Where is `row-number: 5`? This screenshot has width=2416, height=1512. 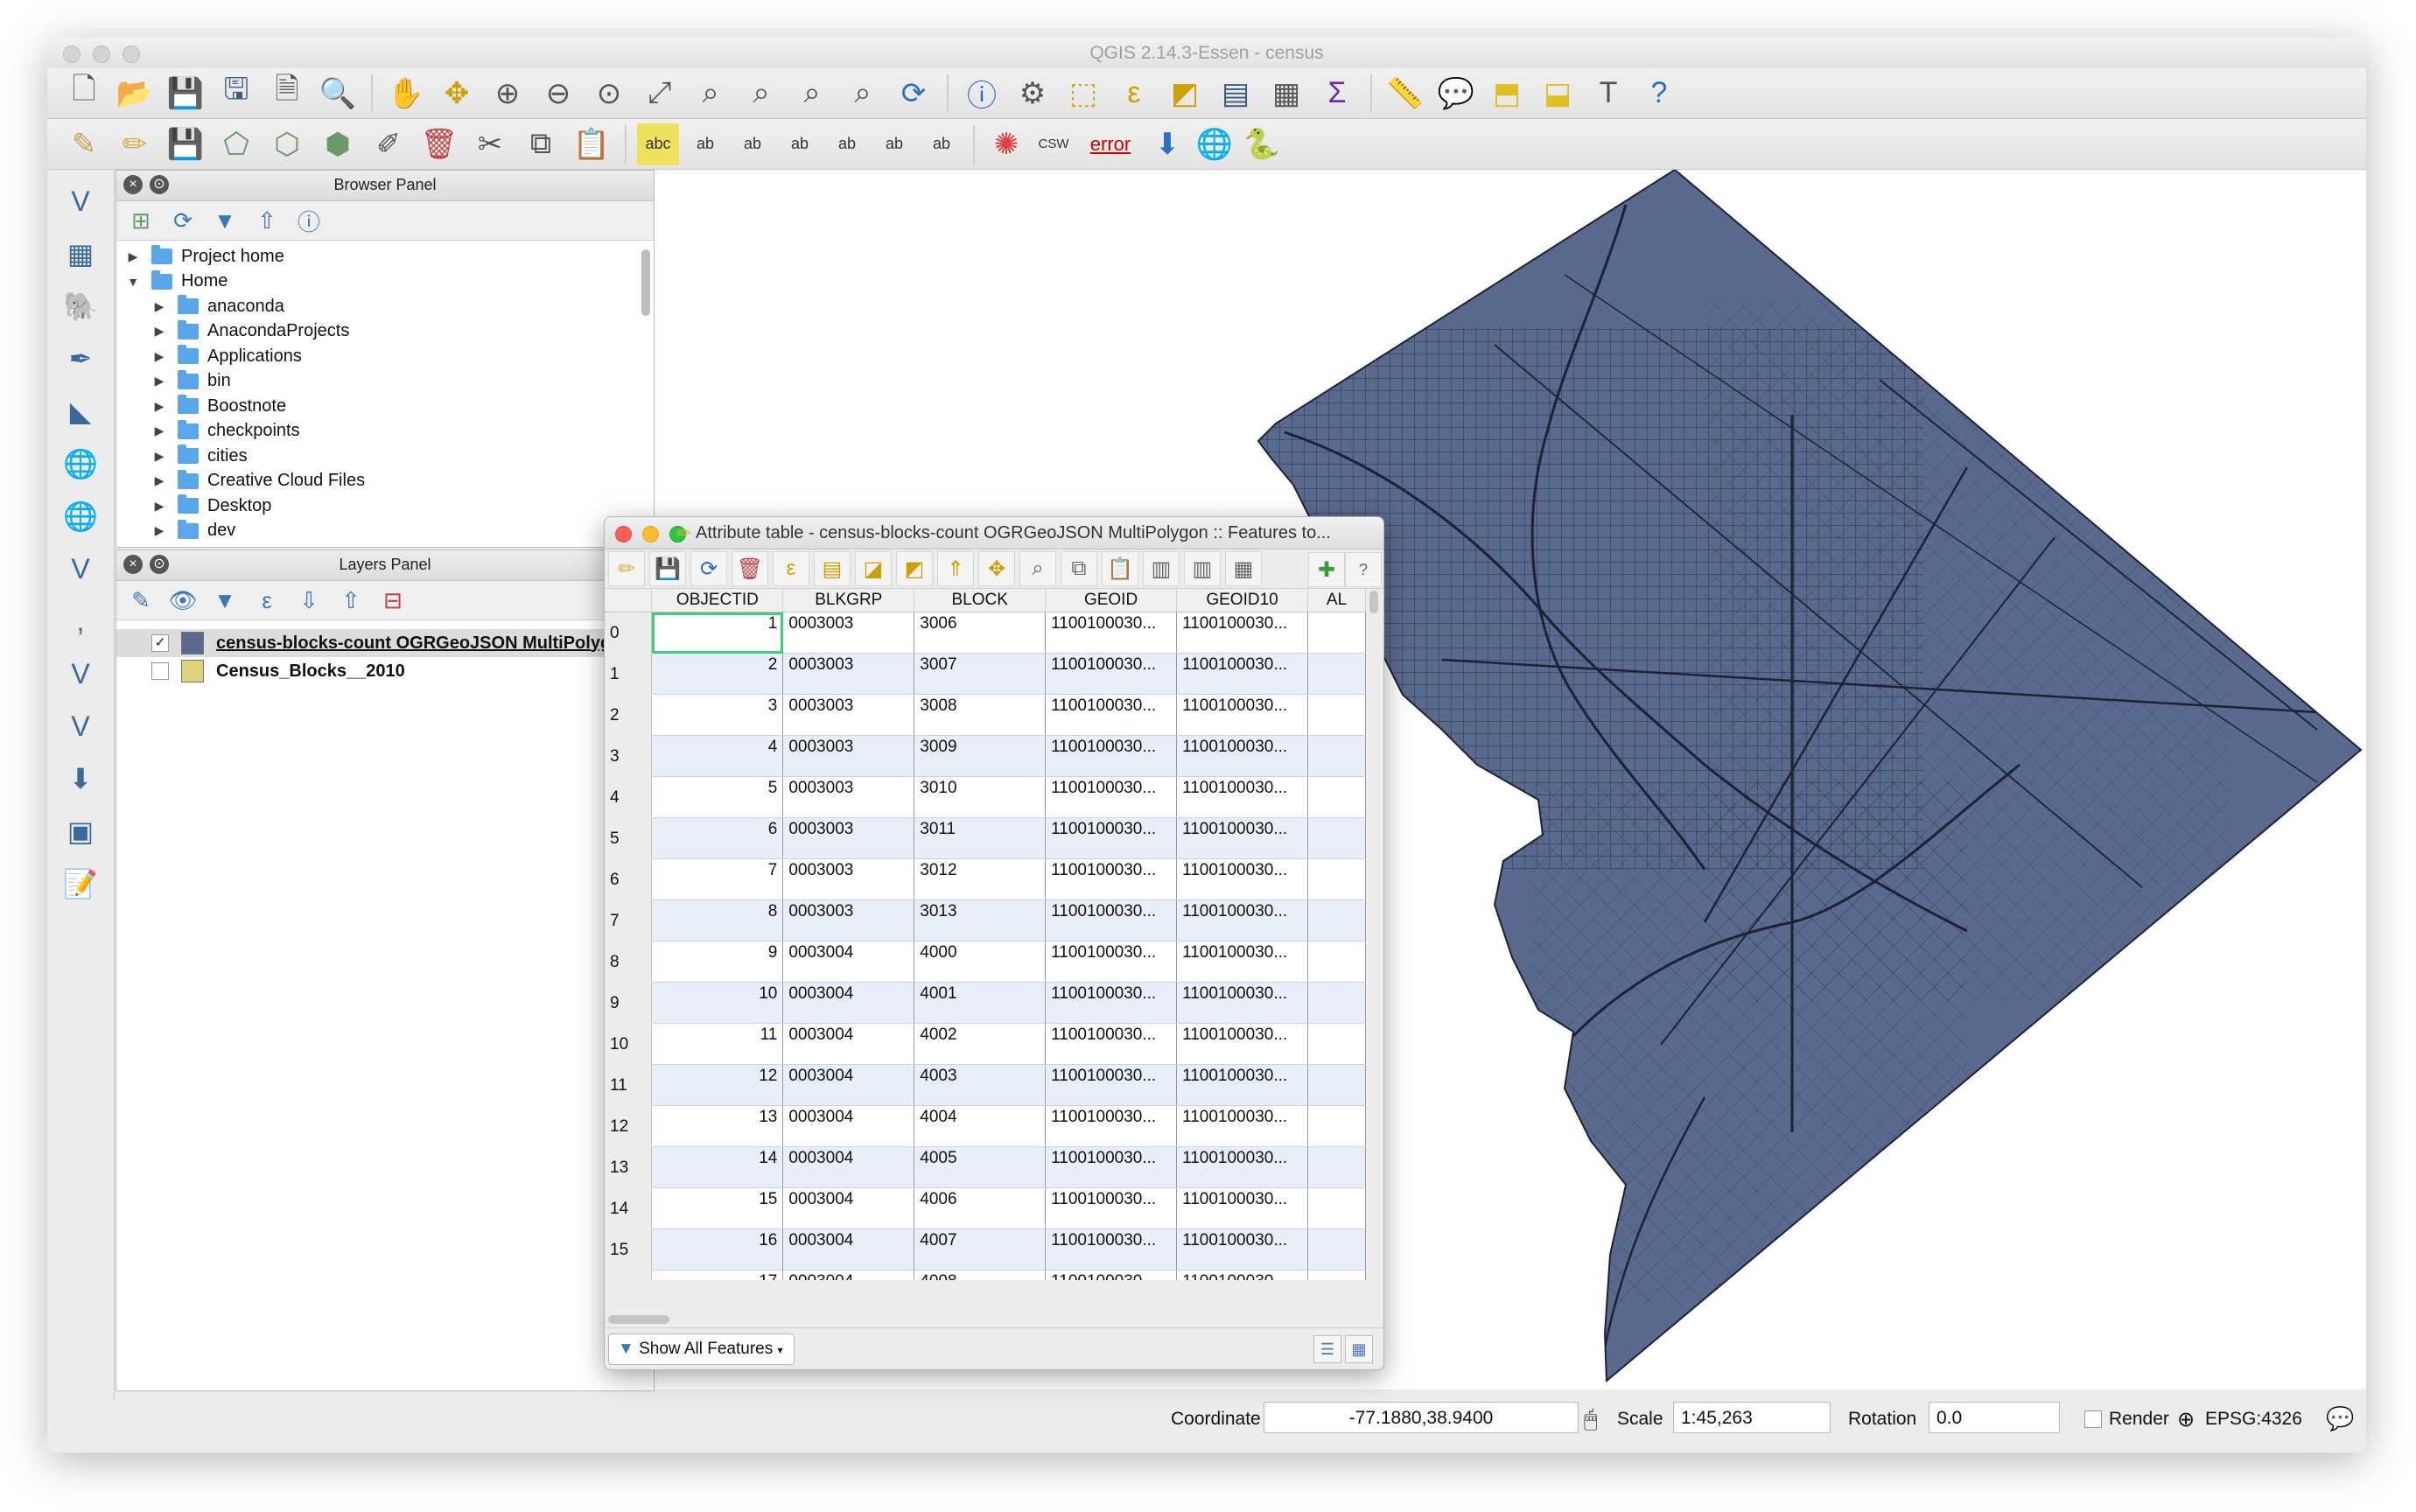
row-number: 5 is located at coordinates (629, 838).